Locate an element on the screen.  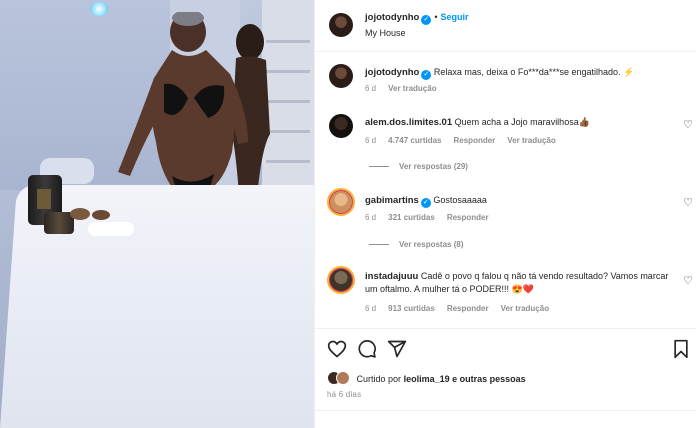
liked-by-suffix: e outras pessoas is located at coordinates (489, 379).